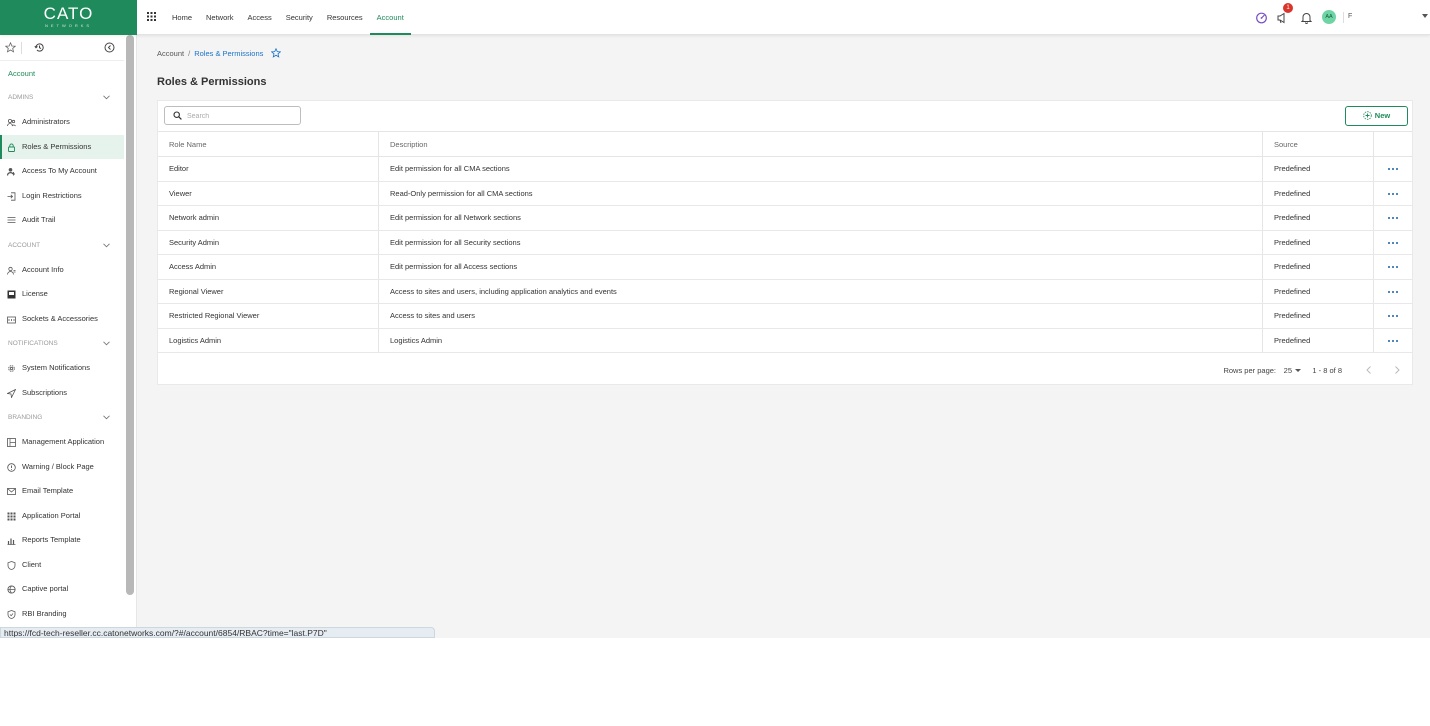  Describe the element at coordinates (109, 47) in the screenshot. I see `collapse-sidebar-icon` at that location.